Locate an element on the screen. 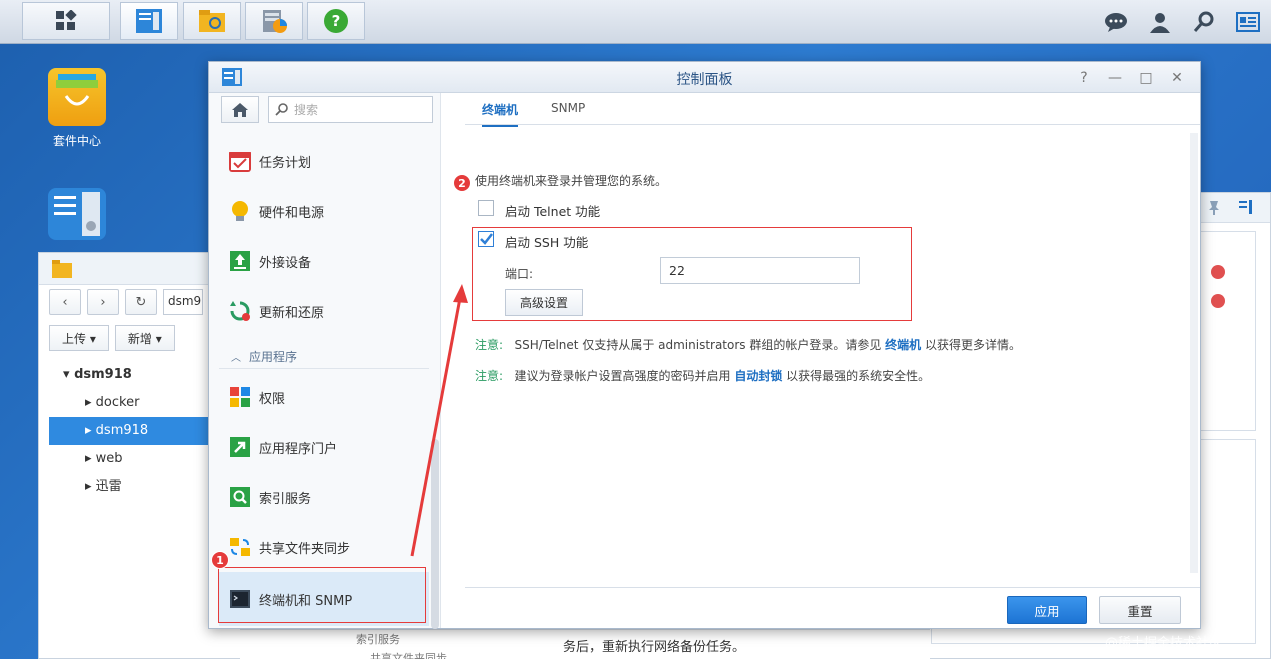  path-input: dsm9 is located at coordinates (183, 302).